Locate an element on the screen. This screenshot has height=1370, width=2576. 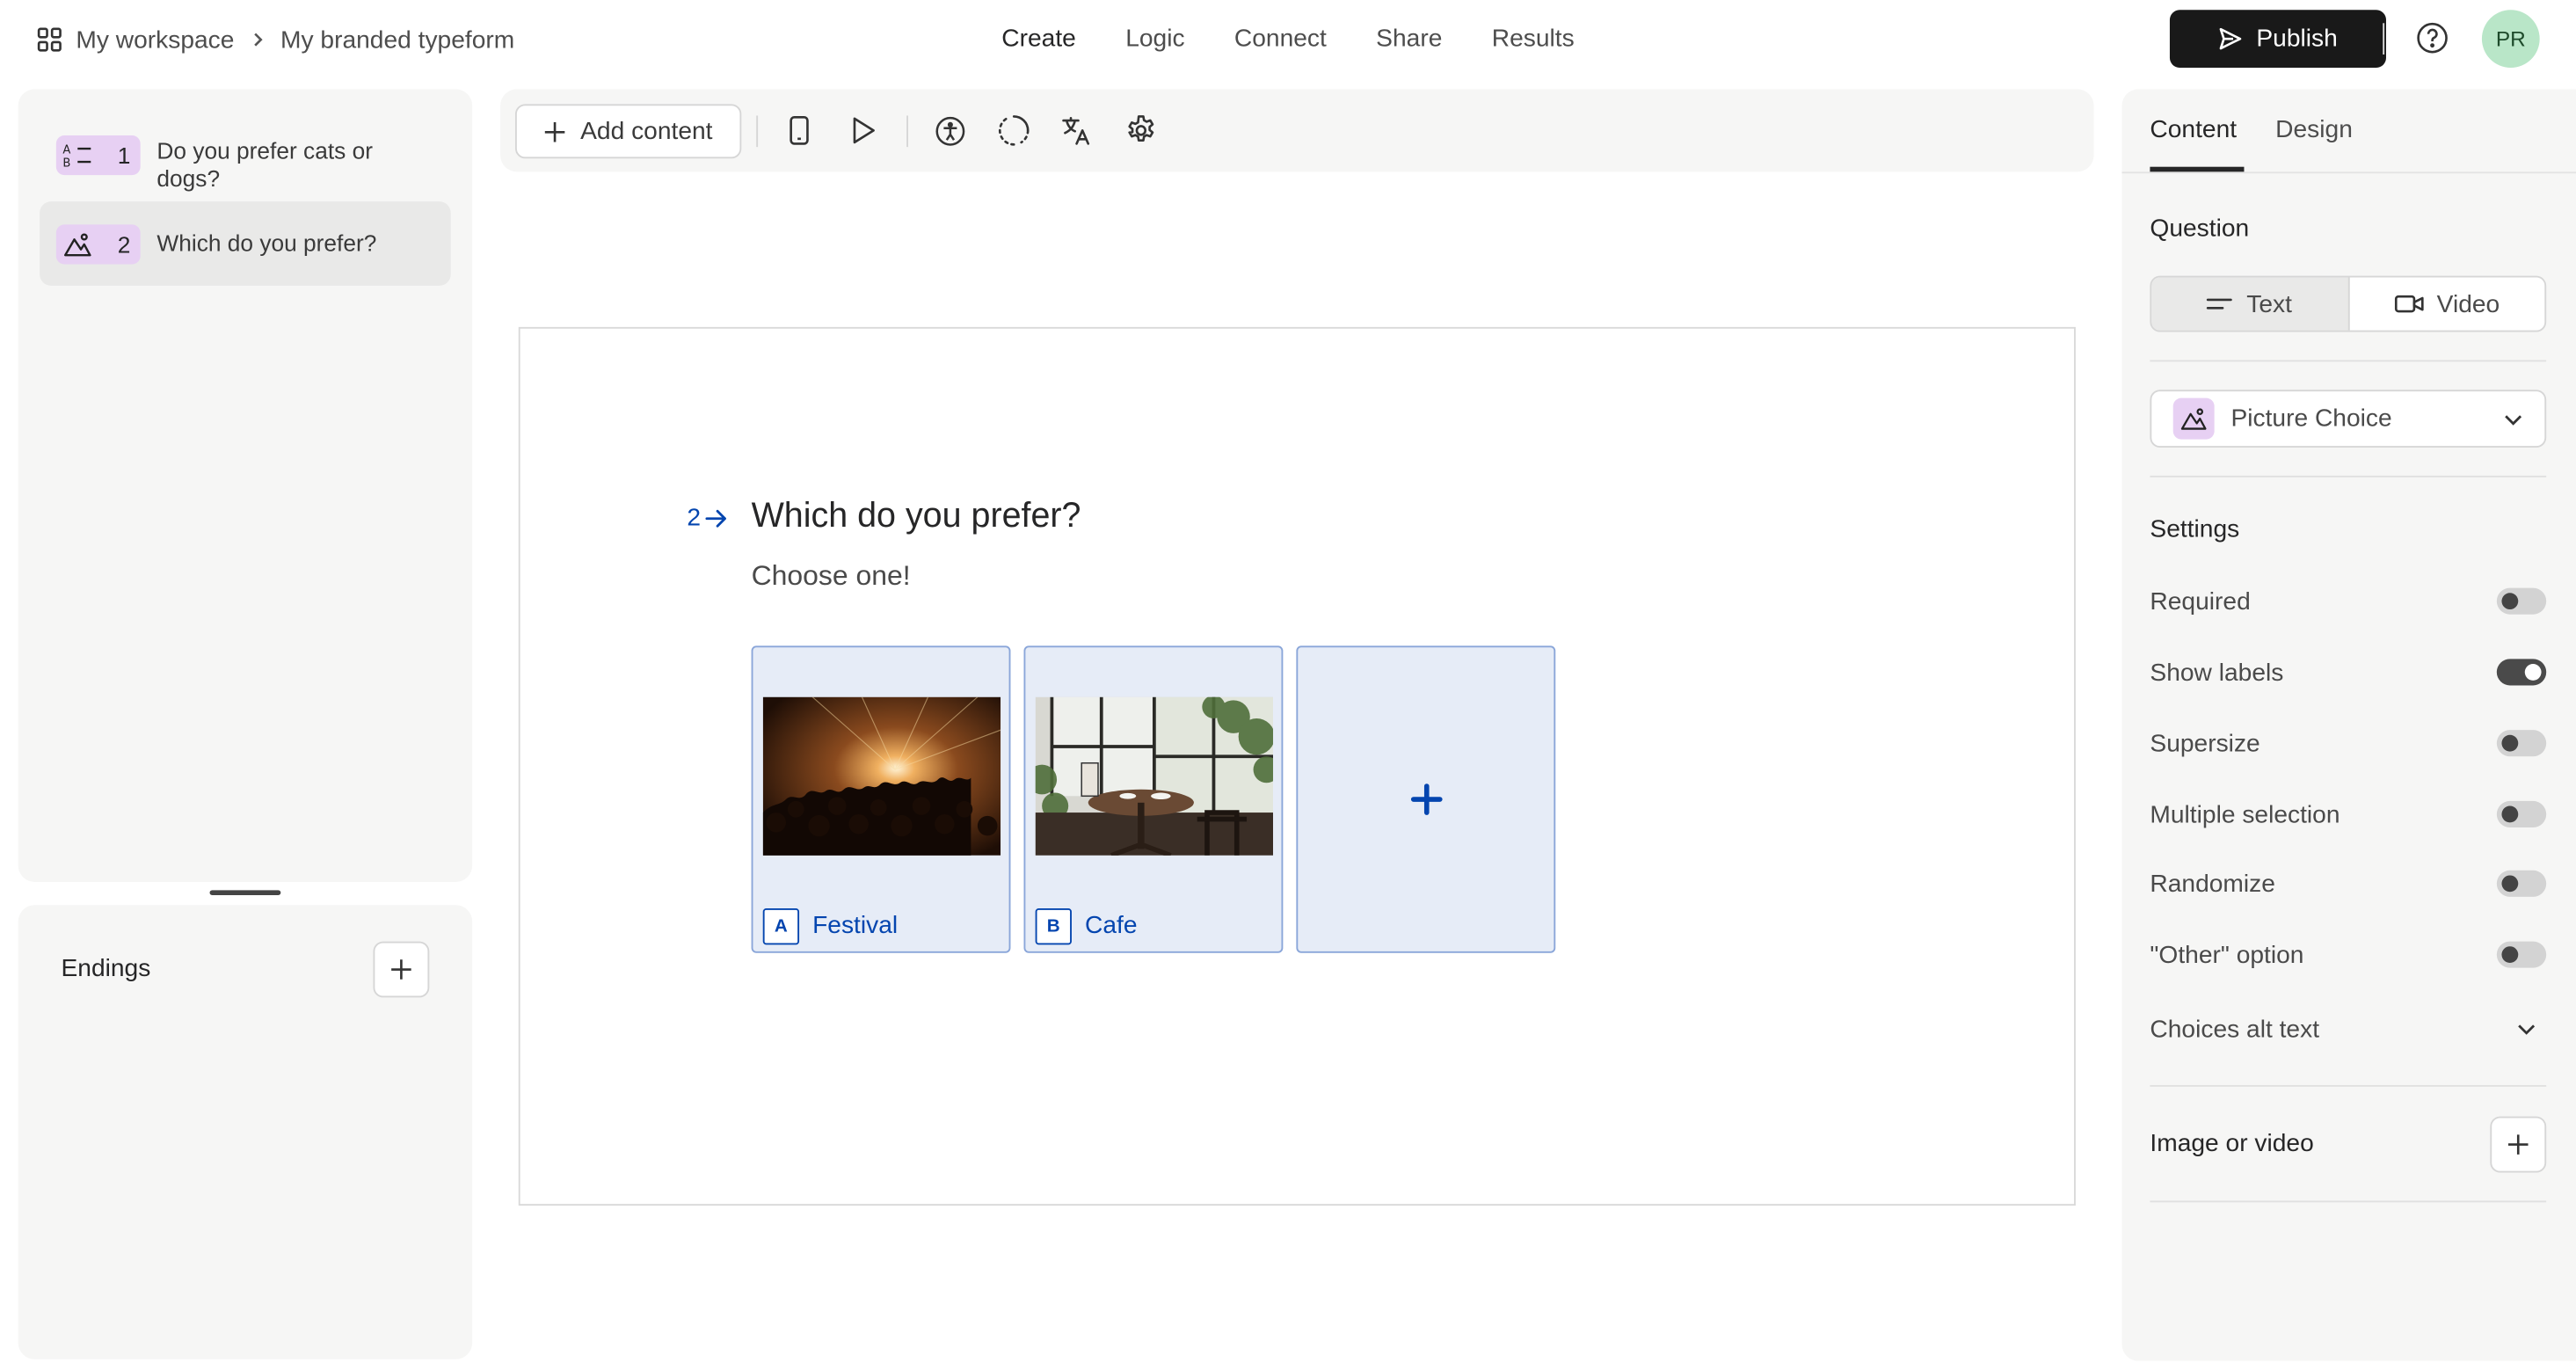
svg-text: B is located at coordinates (66, 163).